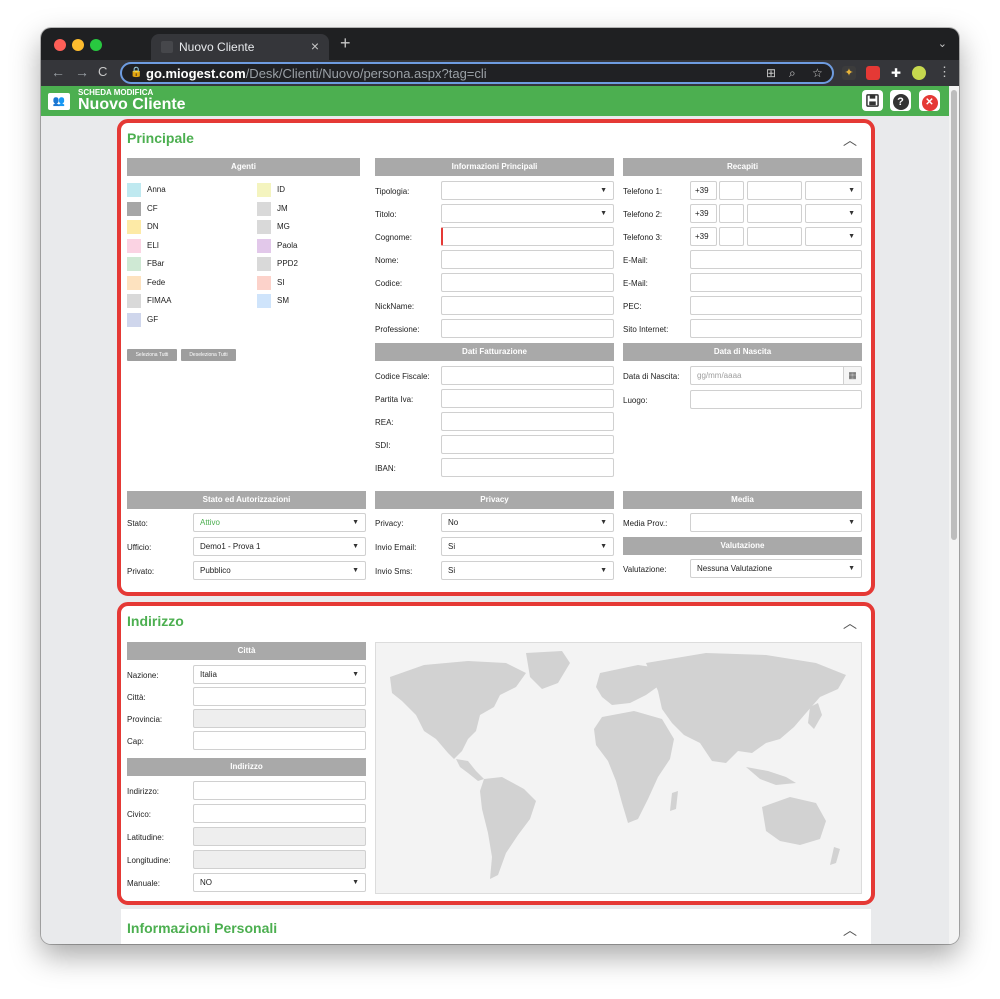 The width and height of the screenshot is (1000, 999). What do you see at coordinates (603, 213) in the screenshot?
I see `dropdown-caret-icon: ▼` at bounding box center [603, 213].